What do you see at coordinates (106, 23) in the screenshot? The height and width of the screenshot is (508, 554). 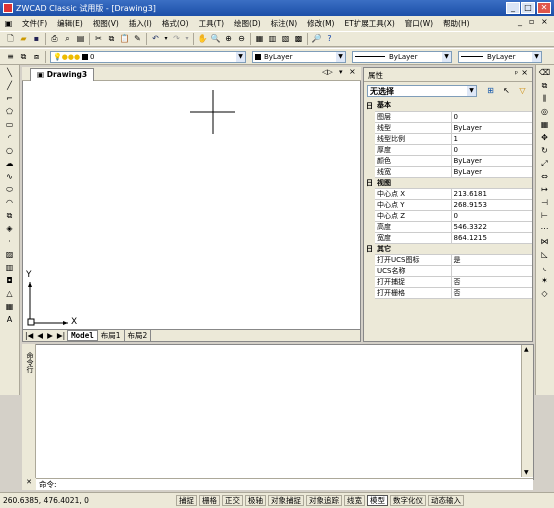 I see `menu-view: 视图(V)` at bounding box center [106, 23].